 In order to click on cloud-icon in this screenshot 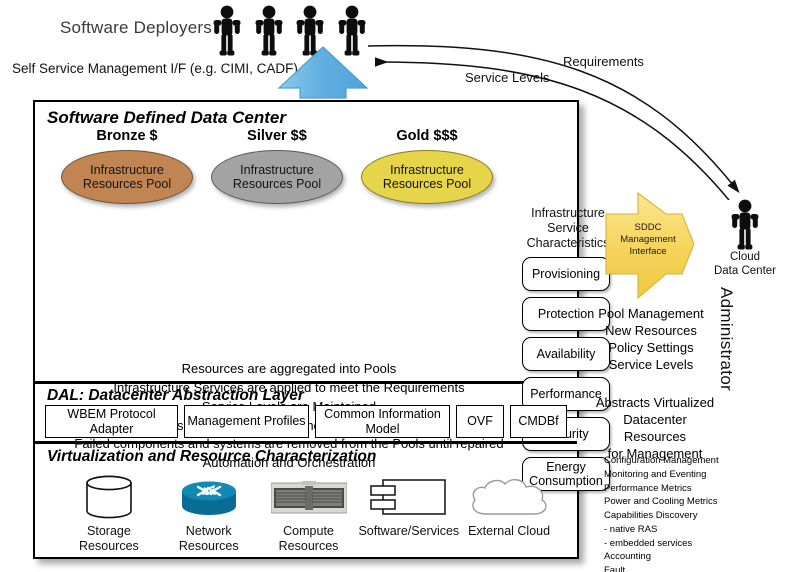, I will do `click(509, 498)`.